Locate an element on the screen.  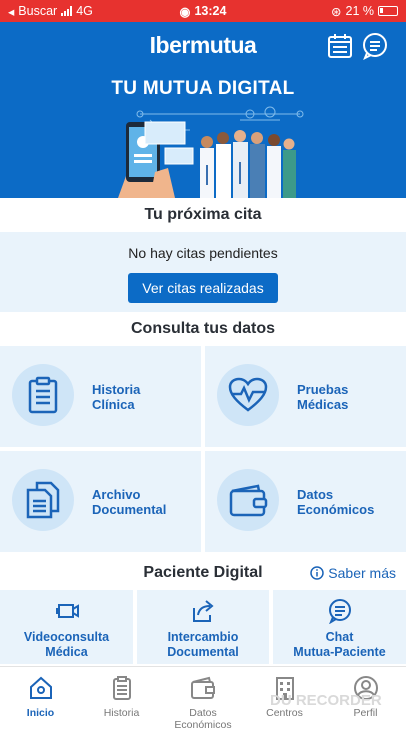
past-appointments-button: Ver citas realizadas is located at coordinates (203, 288).